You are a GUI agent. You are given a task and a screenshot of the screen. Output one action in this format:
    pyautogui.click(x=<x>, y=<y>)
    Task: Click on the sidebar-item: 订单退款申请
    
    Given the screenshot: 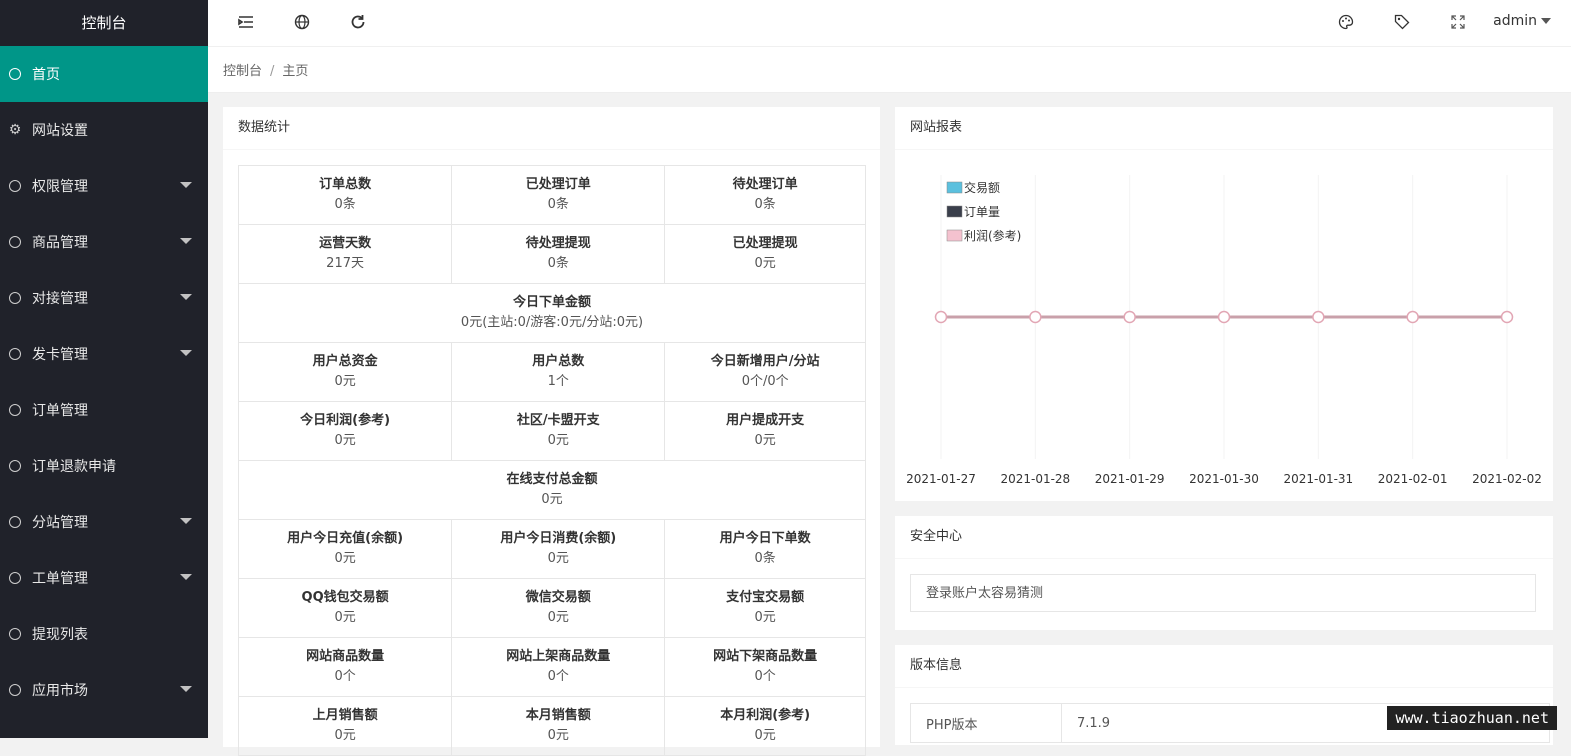 What is the action you would take?
    pyautogui.click(x=104, y=466)
    